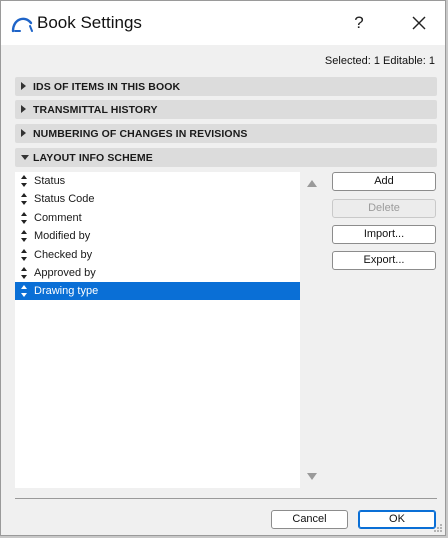 The image size is (448, 538). Describe the element at coordinates (438, 528) in the screenshot. I see `resize-grip-icon` at that location.